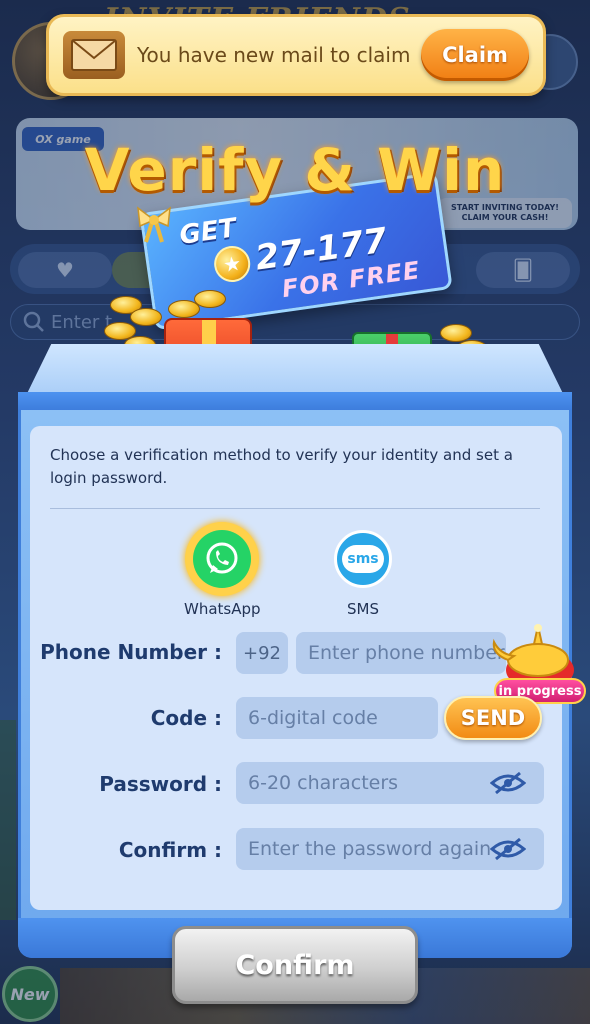  I want to click on sms-icon: sms, so click(363, 559).